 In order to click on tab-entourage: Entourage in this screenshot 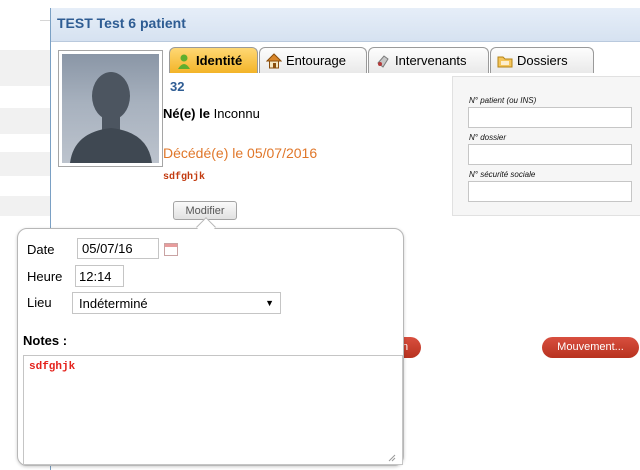, I will do `click(313, 60)`.